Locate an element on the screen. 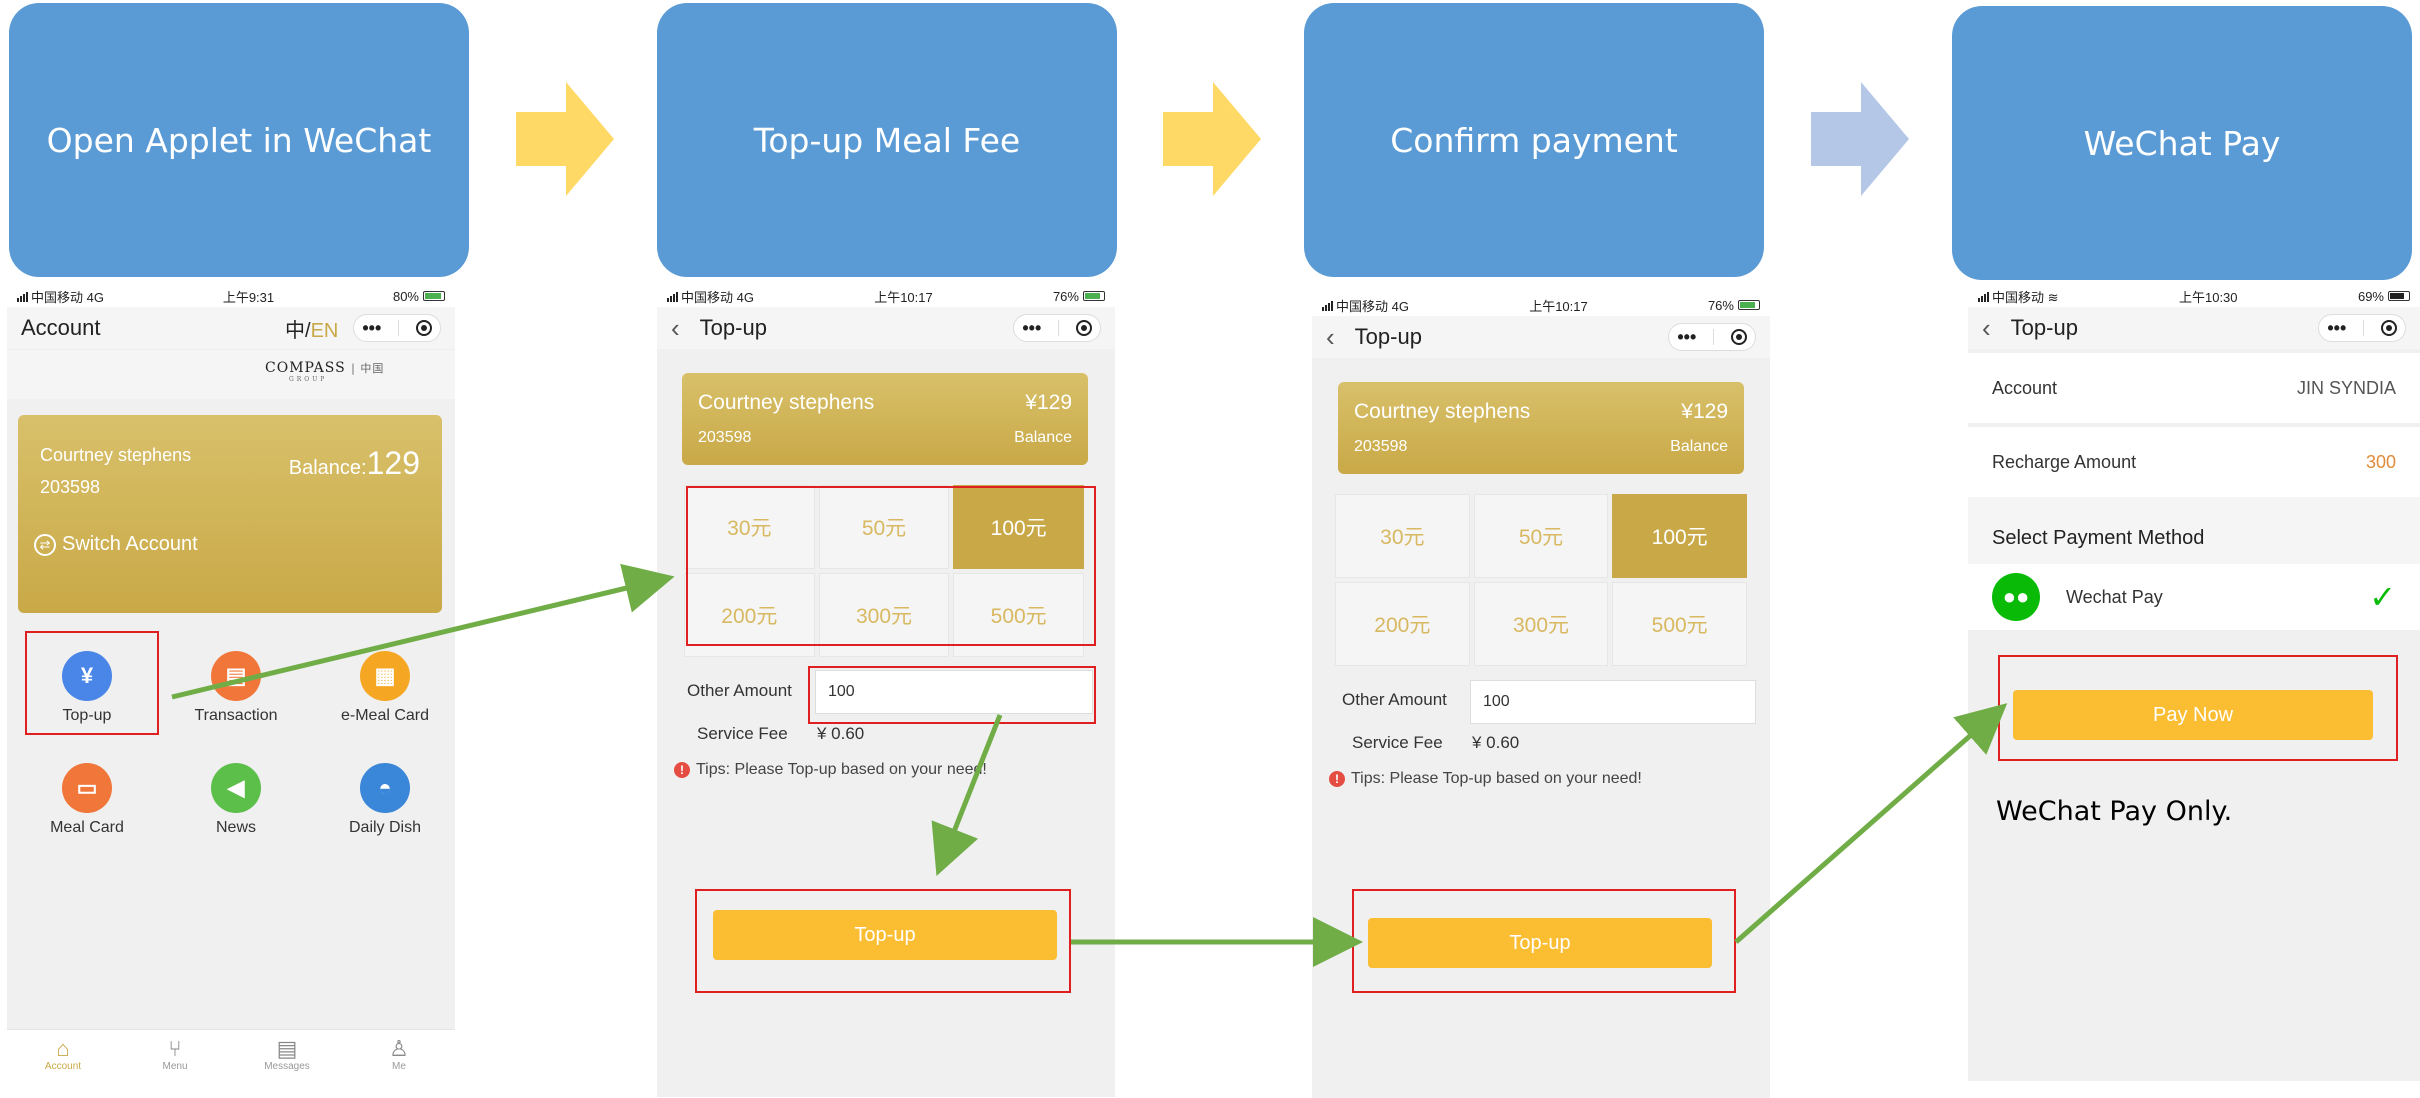  tab-messages: ▤ Messages is located at coordinates (287, 1054).